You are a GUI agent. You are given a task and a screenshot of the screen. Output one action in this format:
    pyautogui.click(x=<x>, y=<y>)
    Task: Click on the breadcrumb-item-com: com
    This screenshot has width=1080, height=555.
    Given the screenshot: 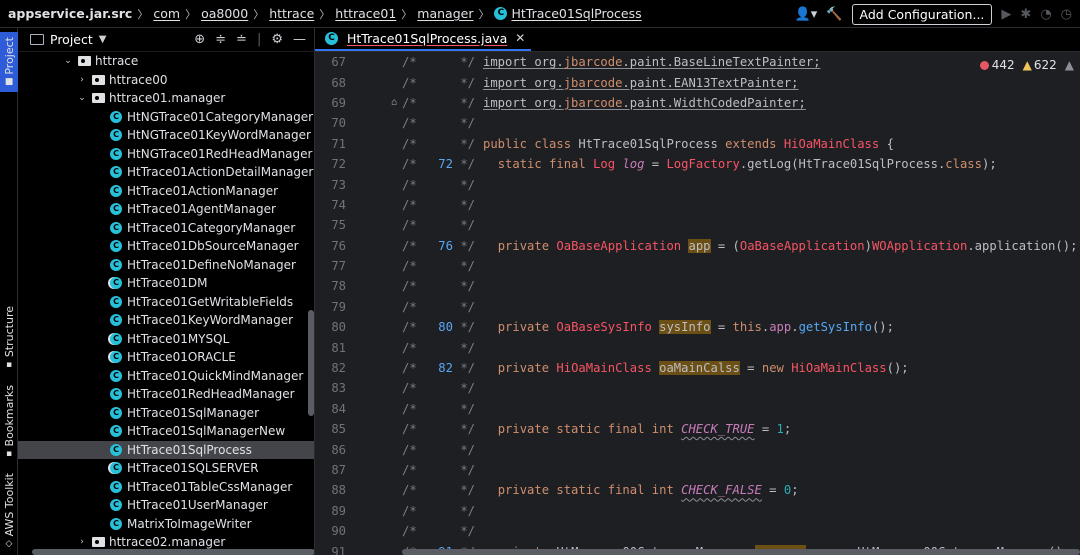 What is the action you would take?
    pyautogui.click(x=166, y=13)
    